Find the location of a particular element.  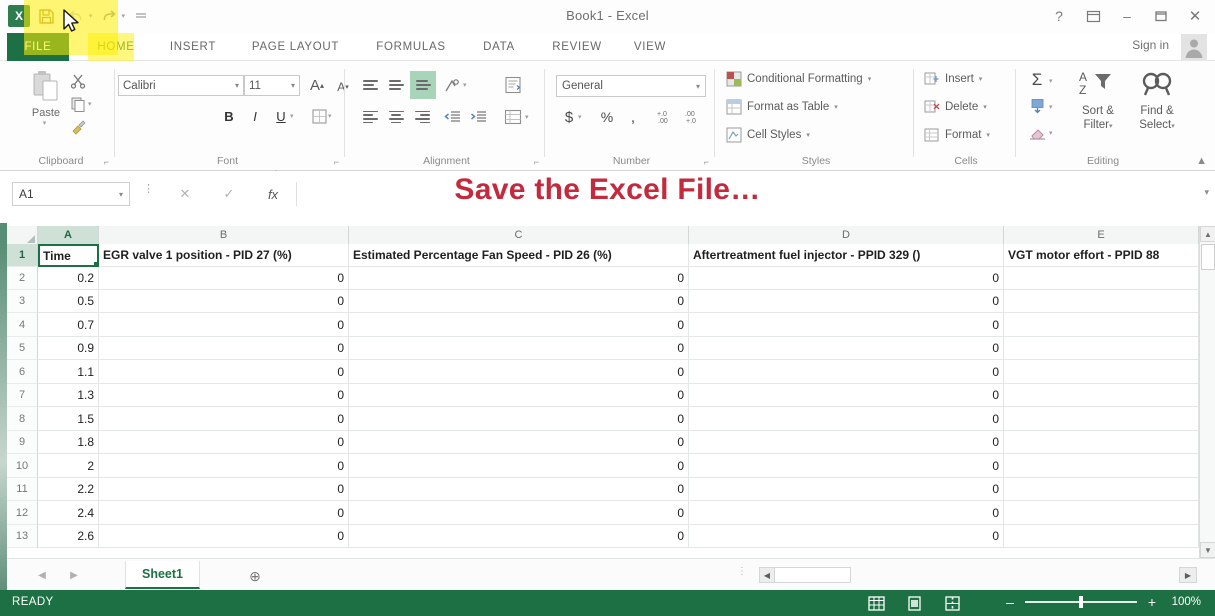

autosum-icon: Σ is located at coordinates (1037, 80).